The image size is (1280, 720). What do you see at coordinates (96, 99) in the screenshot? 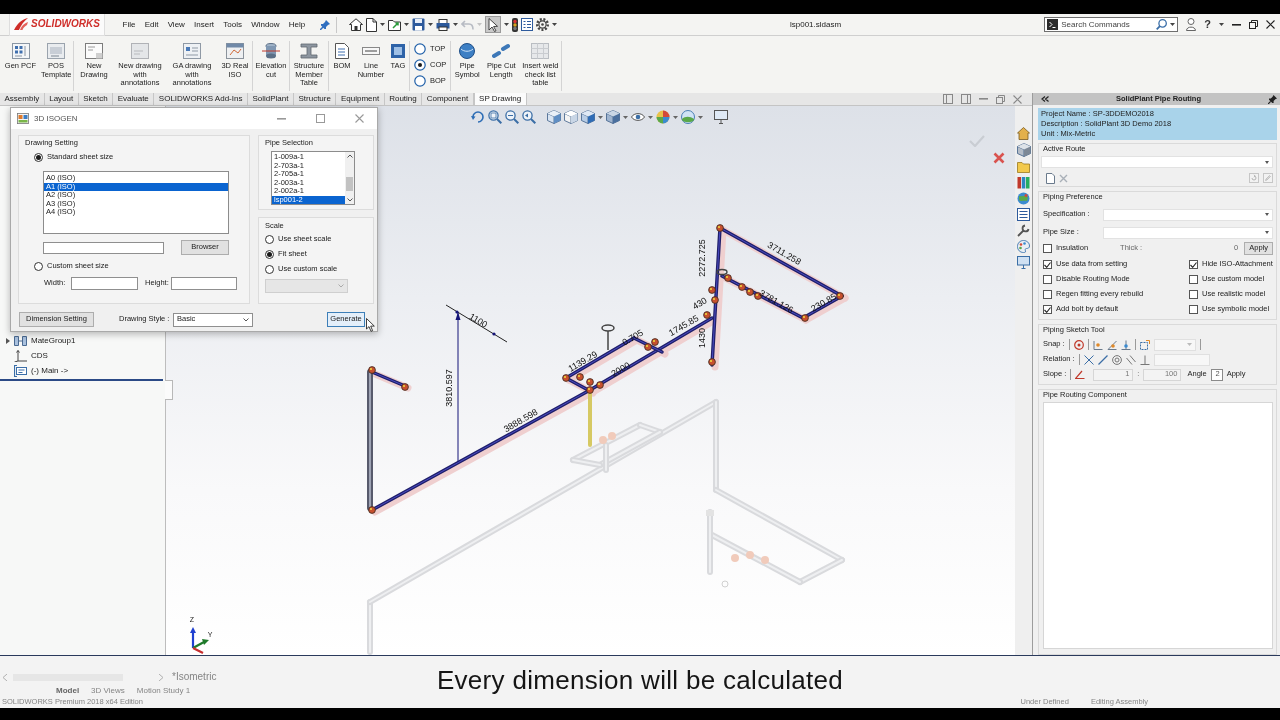
I see `command-tab: Sketch` at bounding box center [96, 99].